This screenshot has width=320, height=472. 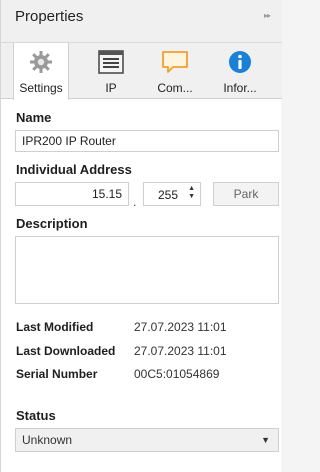 What do you see at coordinates (180, 351) in the screenshot?
I see `last-downloaded-value: 27.07.2023 11:01` at bounding box center [180, 351].